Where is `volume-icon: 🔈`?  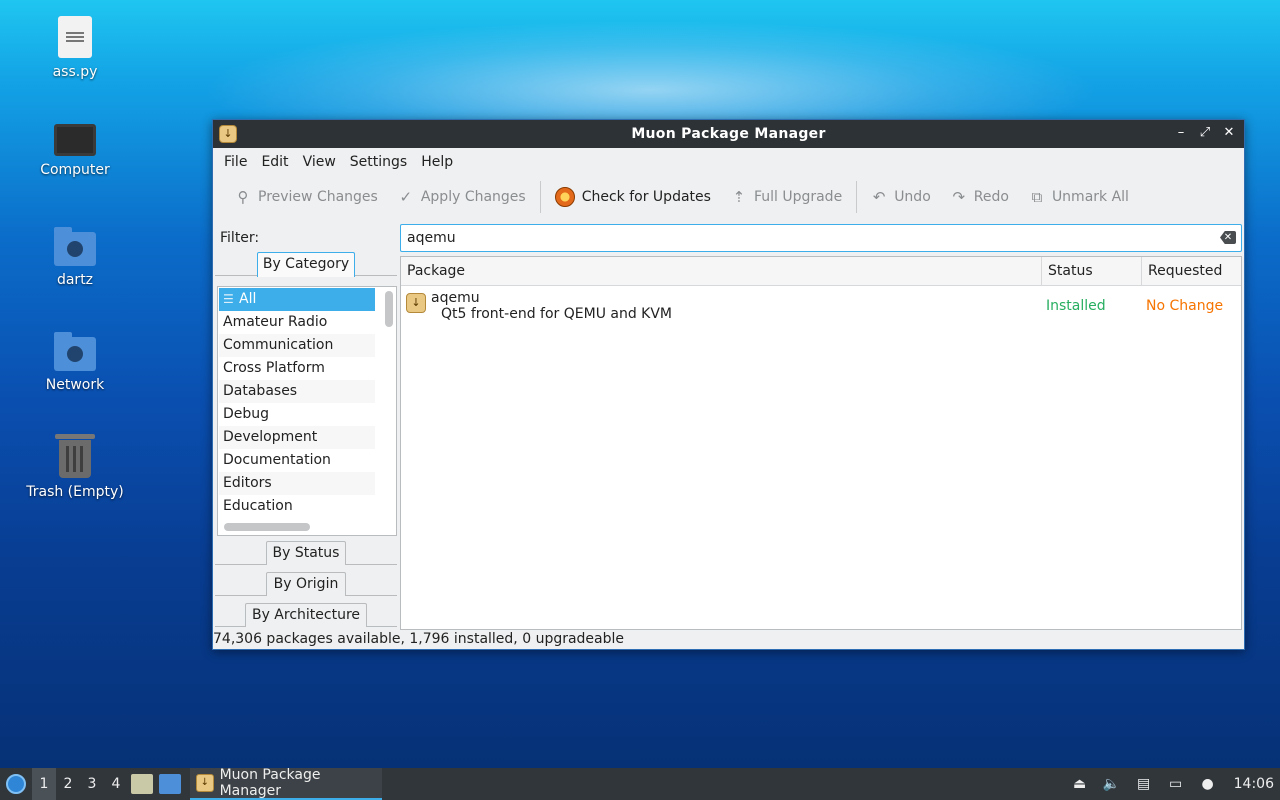
volume-icon: 🔈 is located at coordinates (1112, 784).